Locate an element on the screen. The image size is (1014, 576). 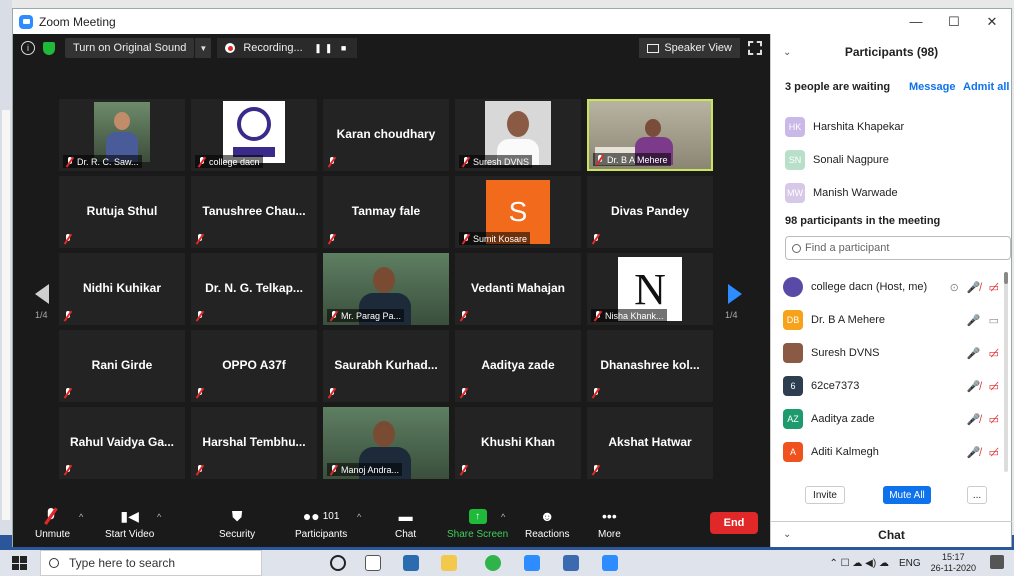
waiting-participant-name: Harshita Khapekar is located at coordinates (859, 127).